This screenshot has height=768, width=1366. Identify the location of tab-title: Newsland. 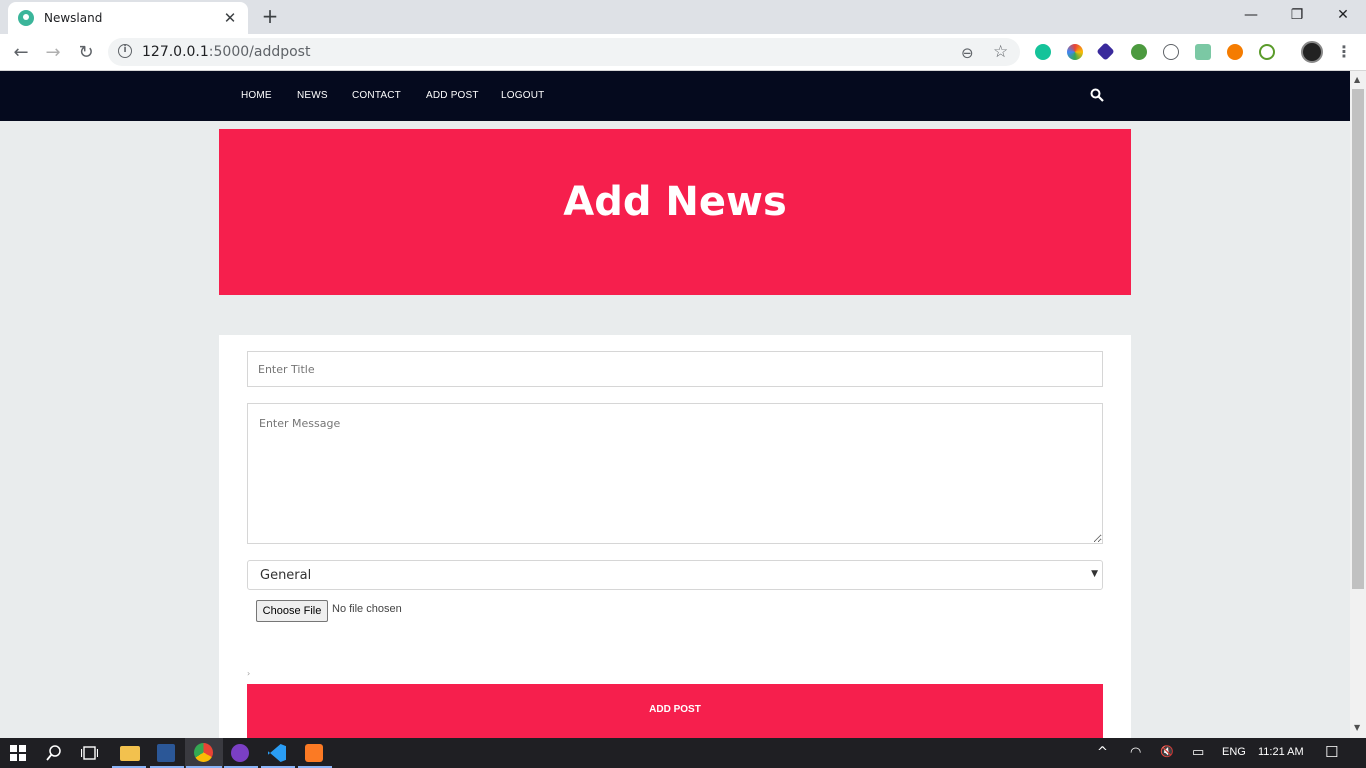
(73, 18).